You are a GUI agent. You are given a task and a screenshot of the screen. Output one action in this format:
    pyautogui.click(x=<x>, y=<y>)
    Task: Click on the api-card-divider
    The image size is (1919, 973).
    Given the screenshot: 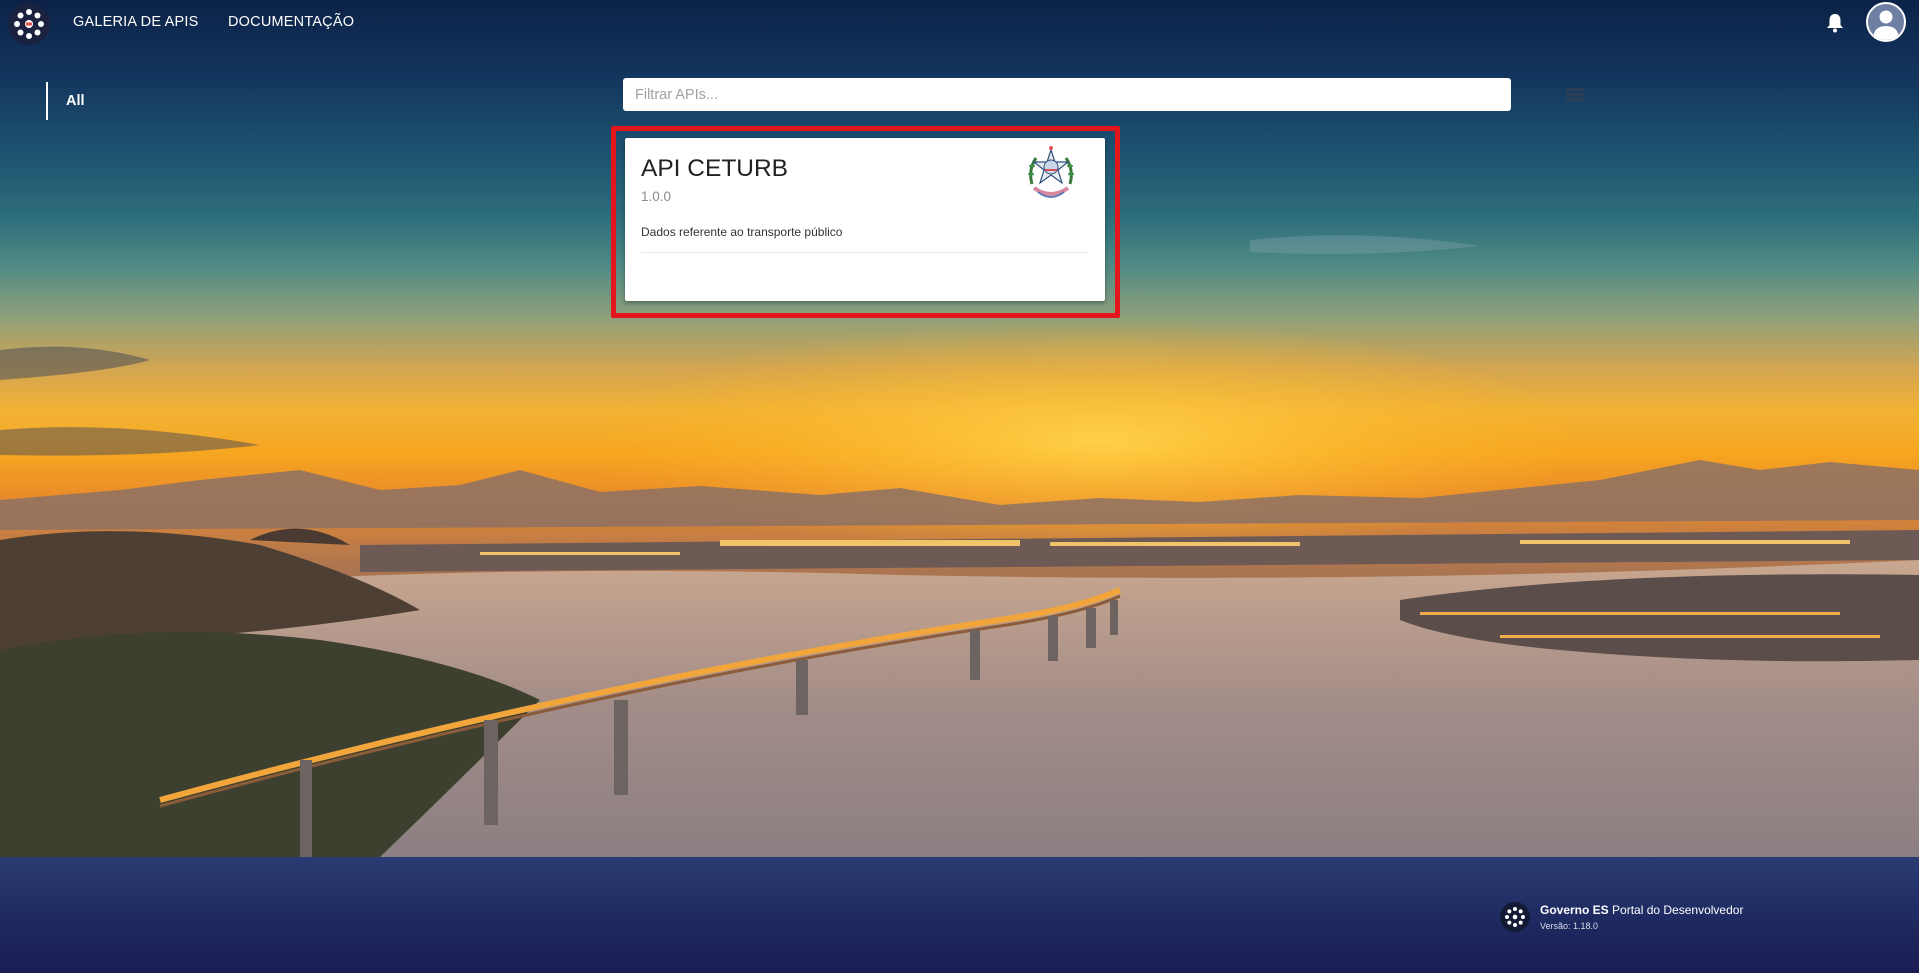 What is the action you would take?
    pyautogui.click(x=865, y=252)
    